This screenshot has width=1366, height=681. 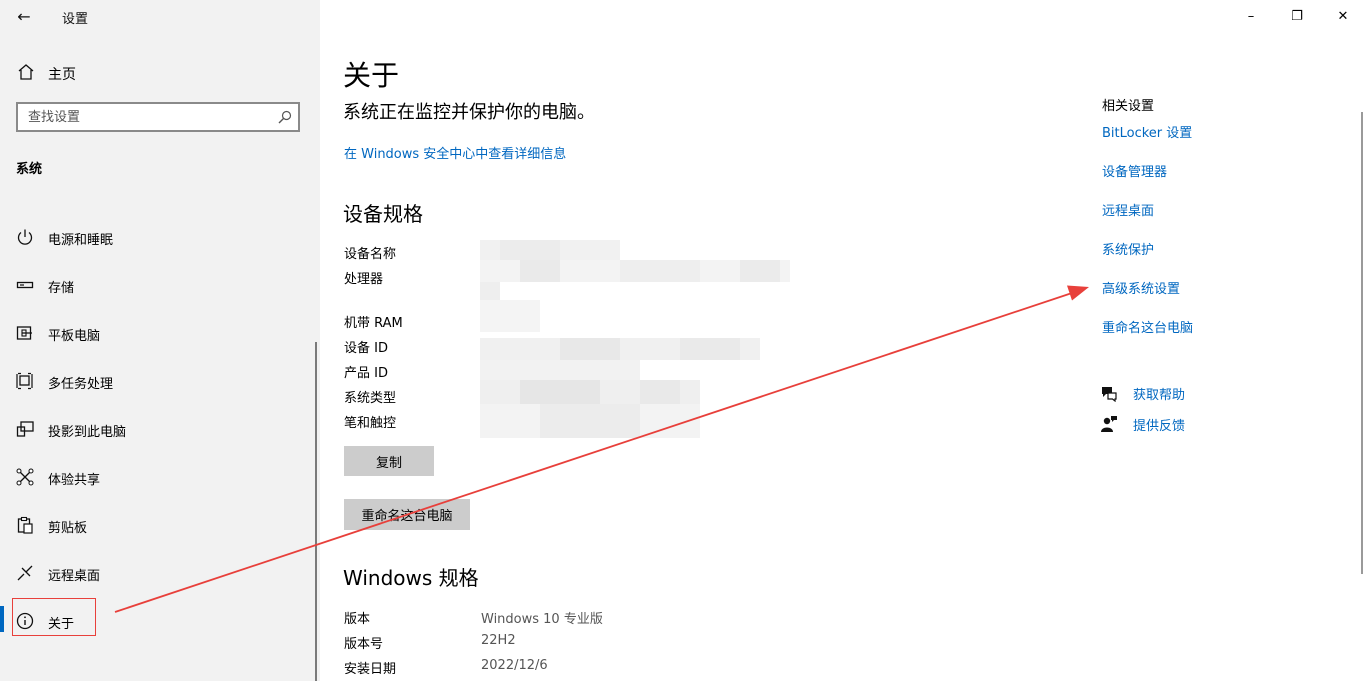 I want to click on selected-indicator, so click(x=2, y=619).